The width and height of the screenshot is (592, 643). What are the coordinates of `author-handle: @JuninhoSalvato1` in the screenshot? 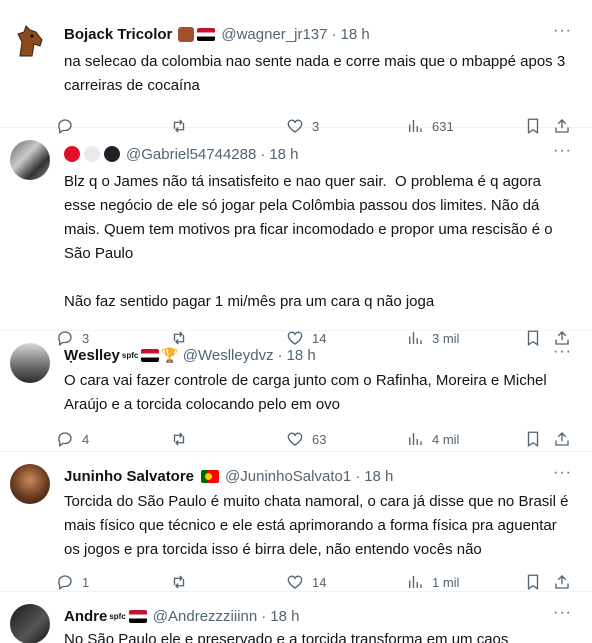 It's located at (288, 476).